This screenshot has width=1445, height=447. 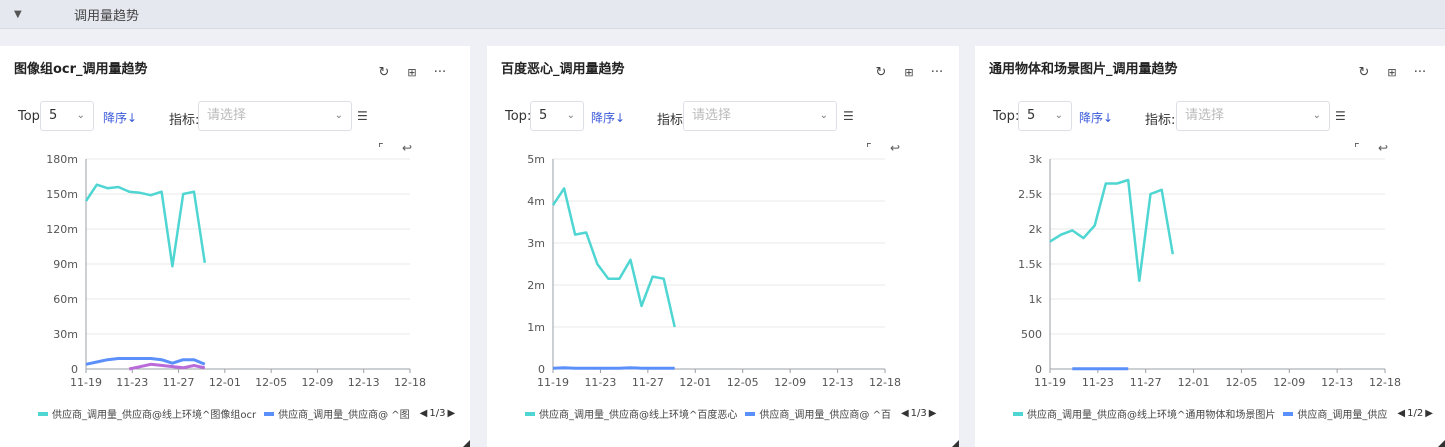 I want to click on metric-label: 指标:, so click(x=184, y=120).